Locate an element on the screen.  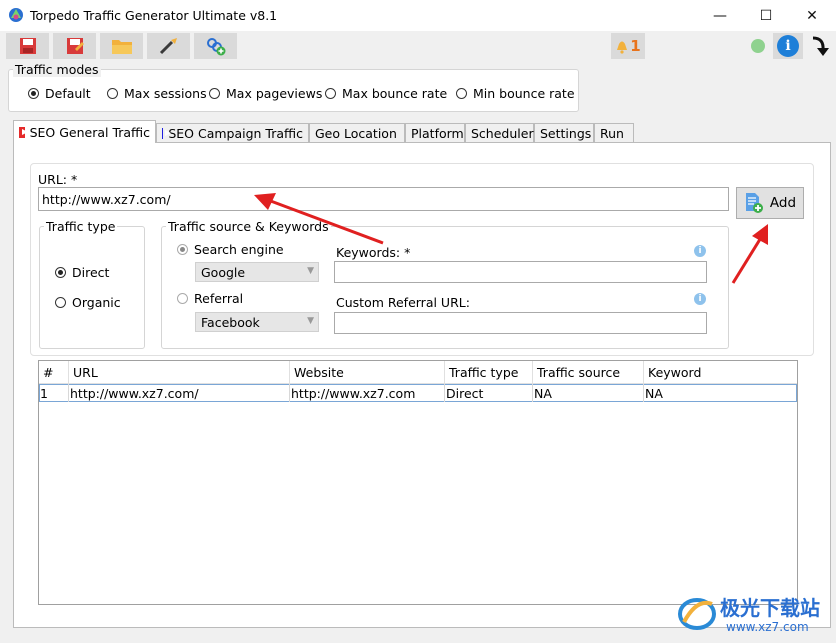
watermark-logo-icon is located at coordinates (697, 614).